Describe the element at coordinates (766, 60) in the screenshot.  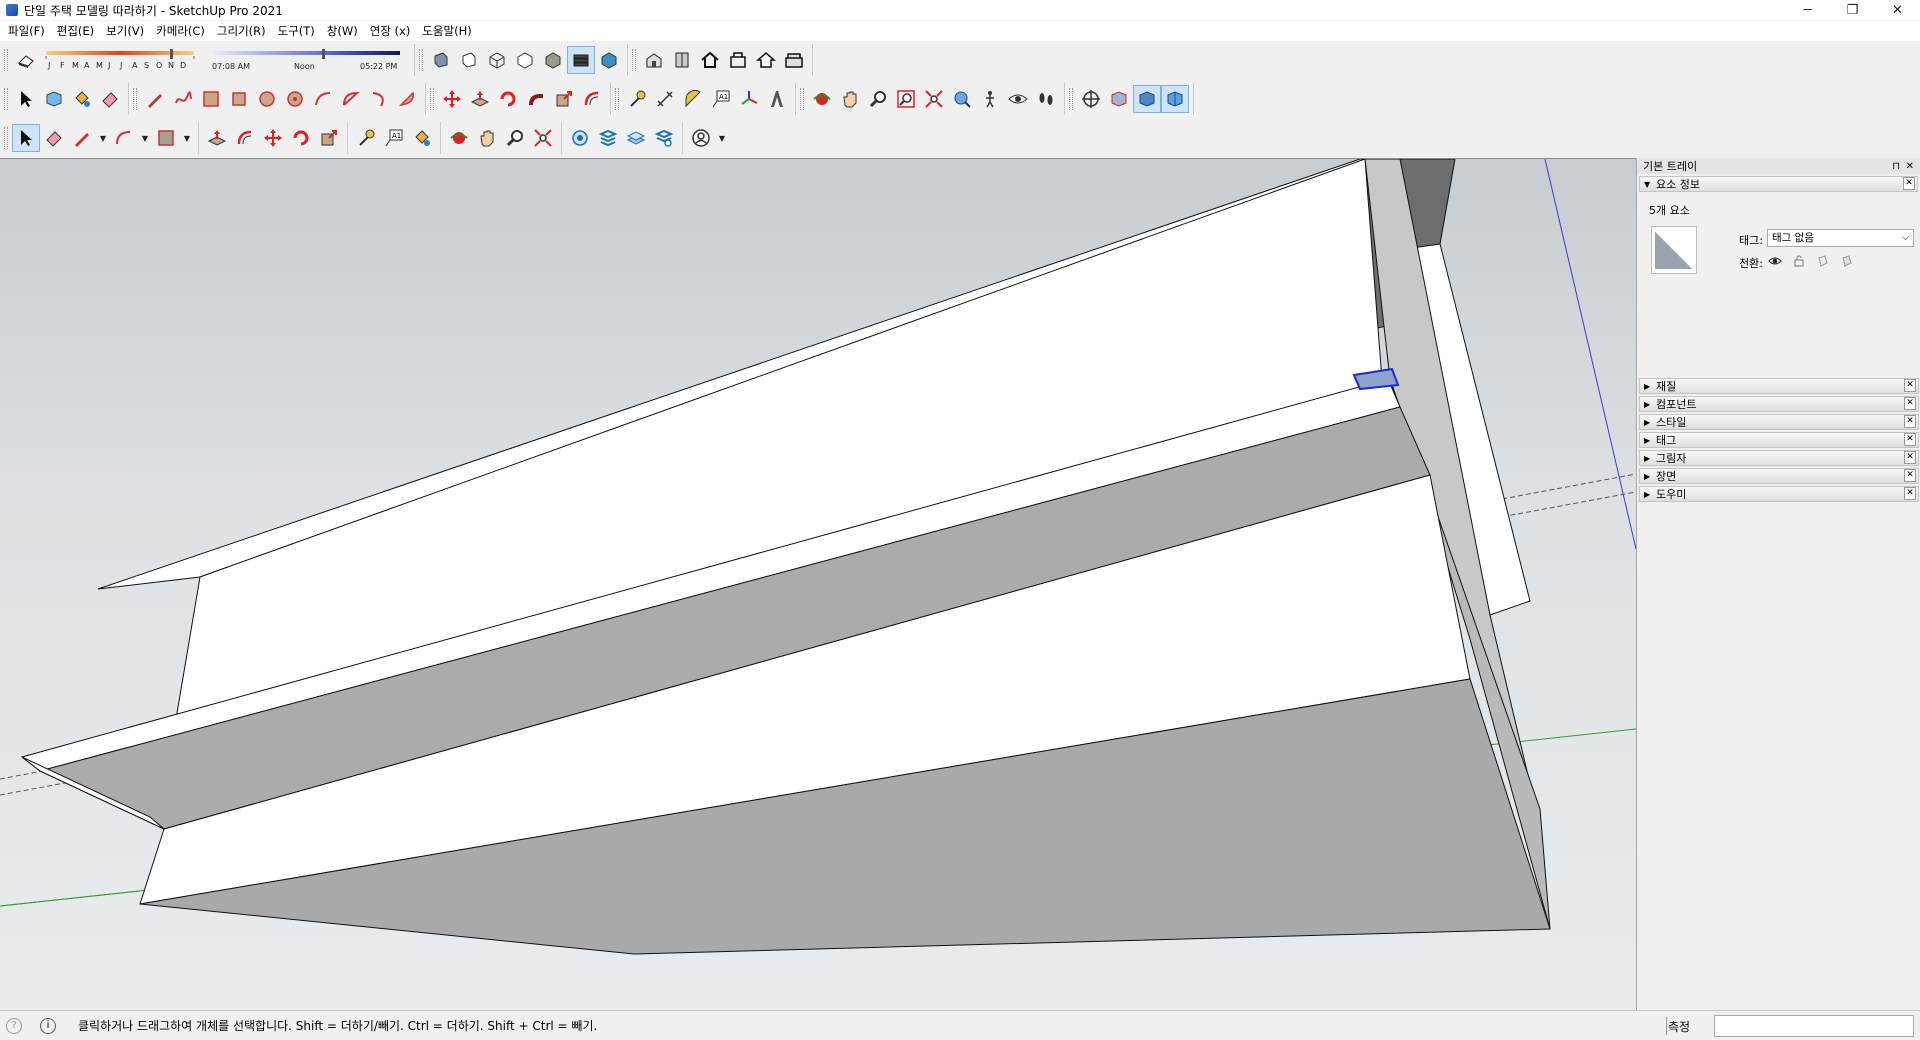
I see `house-outline-icon` at that location.